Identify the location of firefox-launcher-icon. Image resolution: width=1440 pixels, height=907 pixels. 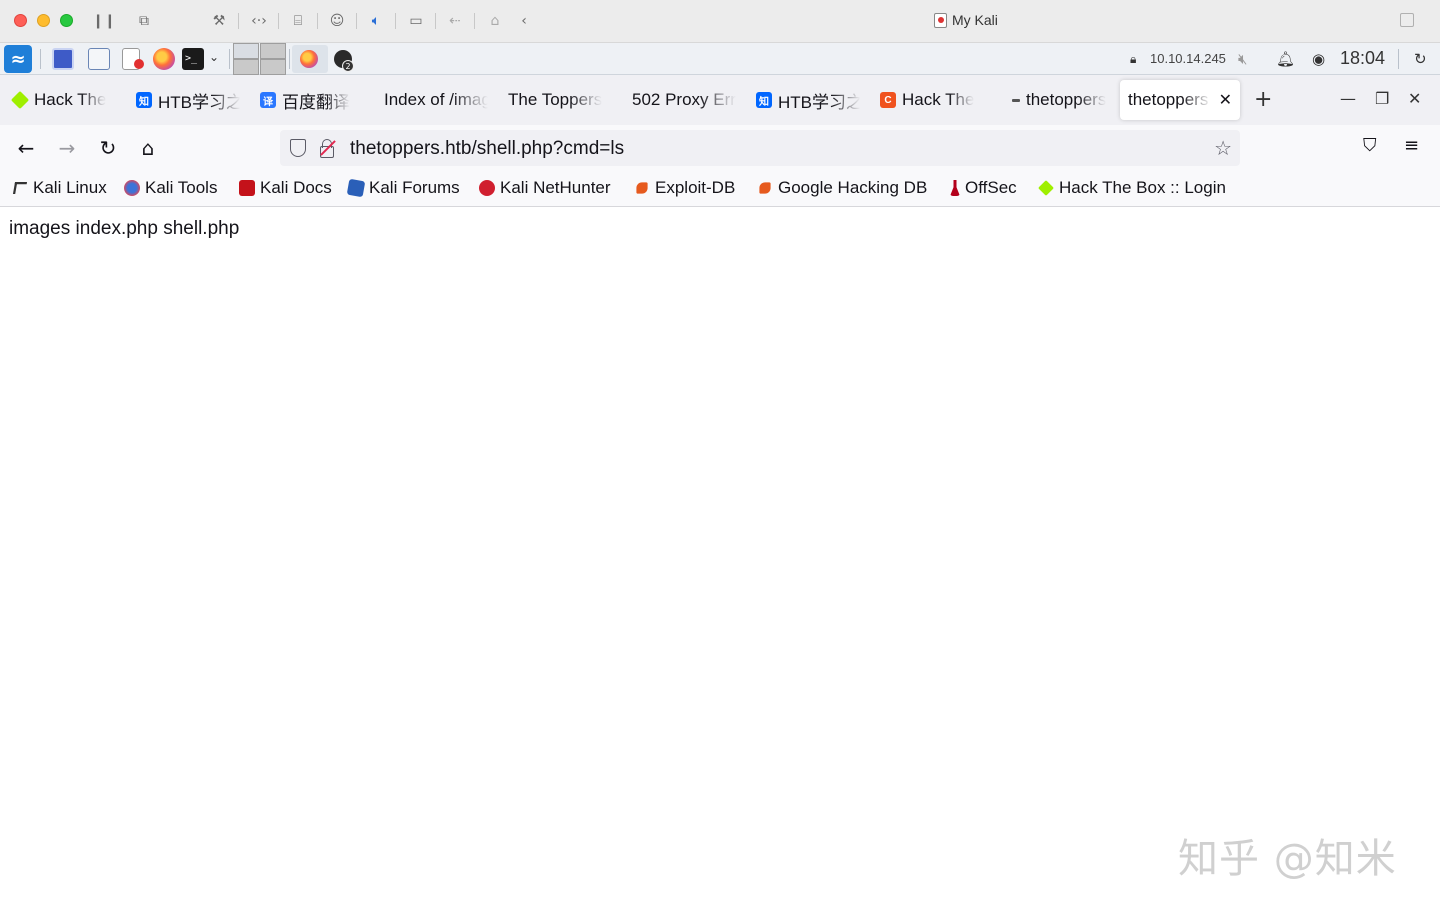
(164, 59).